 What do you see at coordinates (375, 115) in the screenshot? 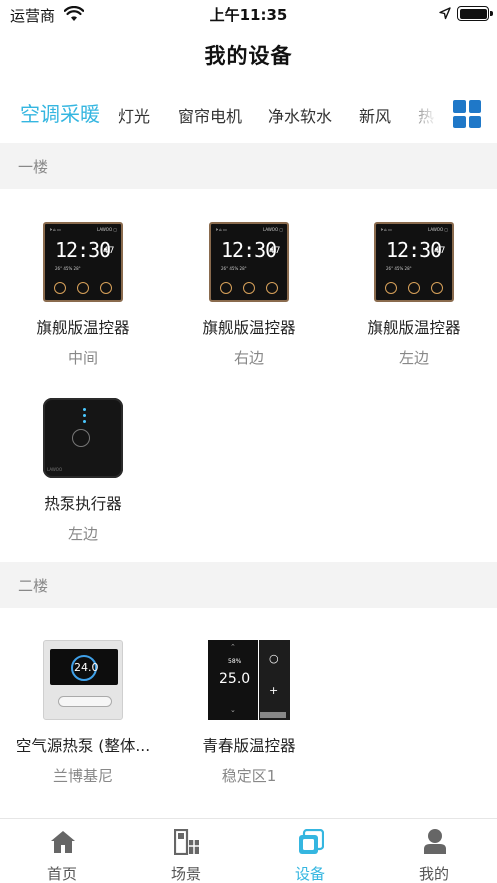
I see `tab-fresh-air: 新风` at bounding box center [375, 115].